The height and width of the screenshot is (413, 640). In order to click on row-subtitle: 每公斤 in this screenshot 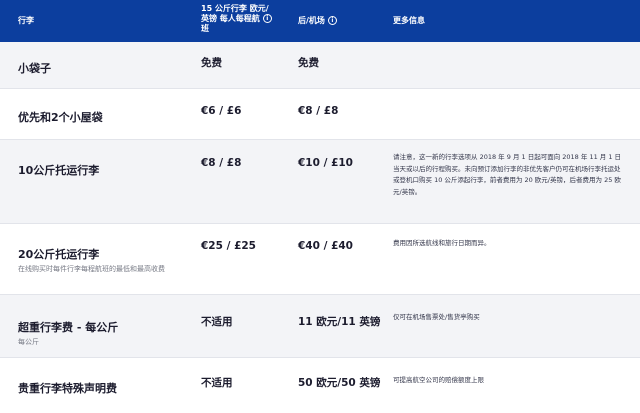, I will do `click(28, 342)`.